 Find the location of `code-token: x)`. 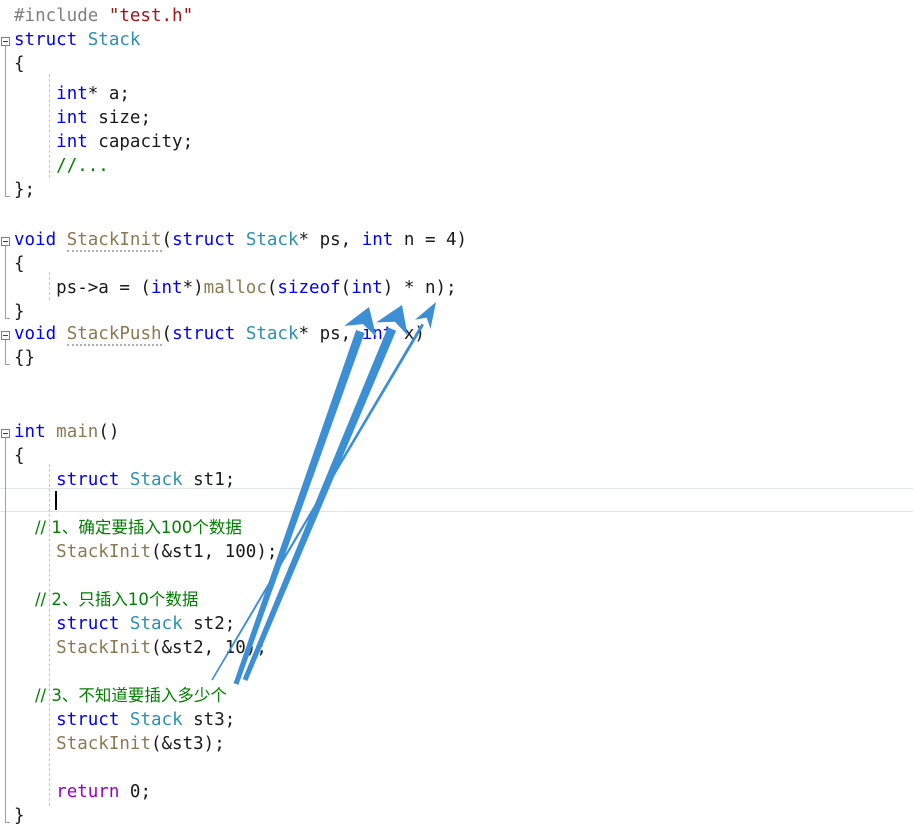

code-token: x) is located at coordinates (409, 334).